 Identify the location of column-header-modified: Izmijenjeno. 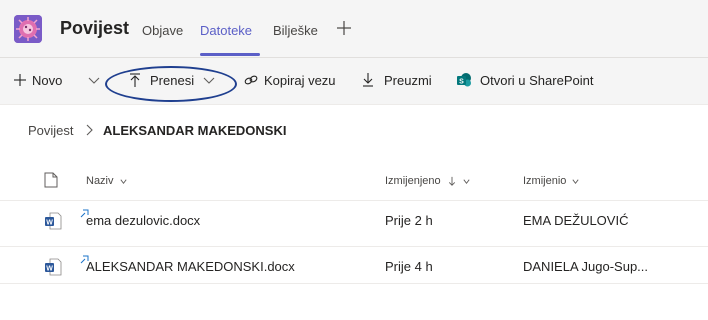
(428, 181).